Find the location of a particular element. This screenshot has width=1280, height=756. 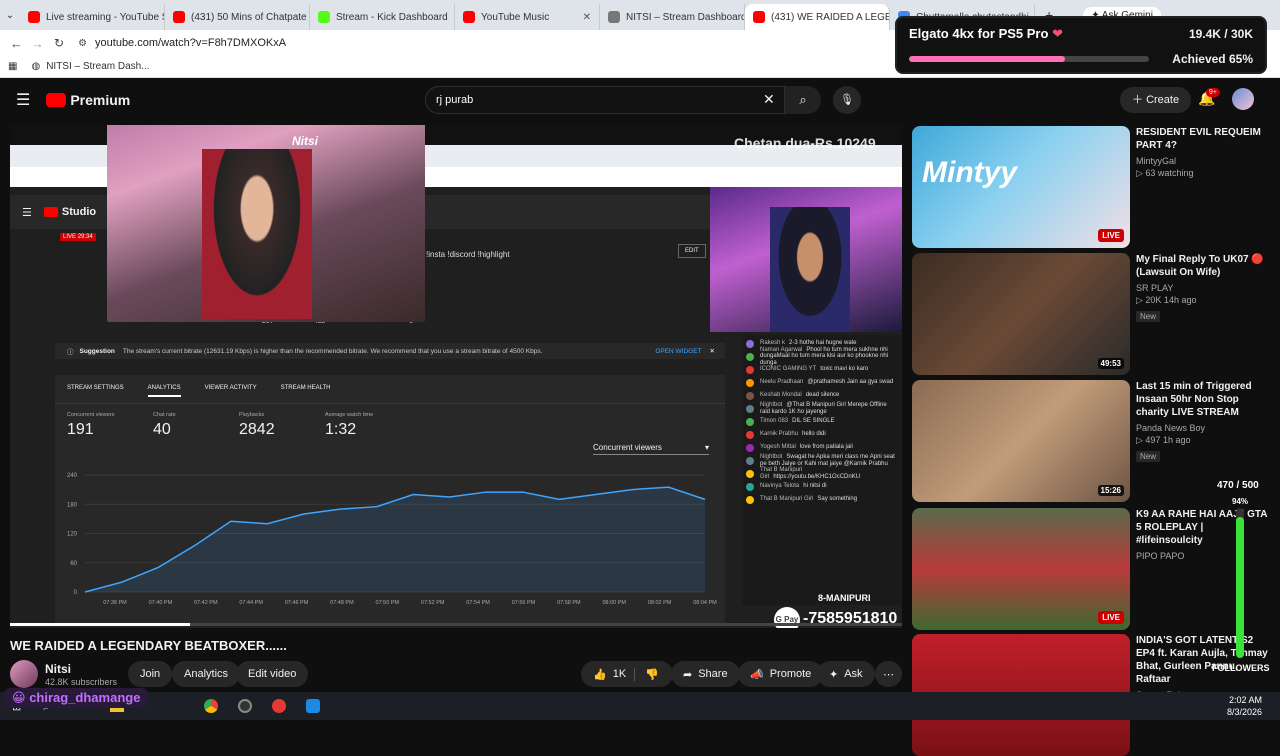

stat-label: Concurrent viewers is located at coordinates (91, 415).